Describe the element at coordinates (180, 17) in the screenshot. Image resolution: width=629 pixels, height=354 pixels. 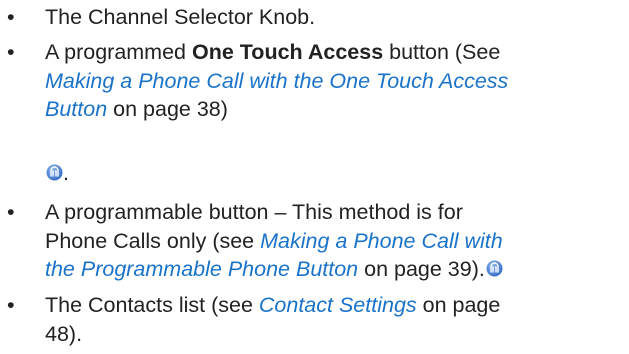
I see `list-item-text: The Channel Selector Knob.` at that location.